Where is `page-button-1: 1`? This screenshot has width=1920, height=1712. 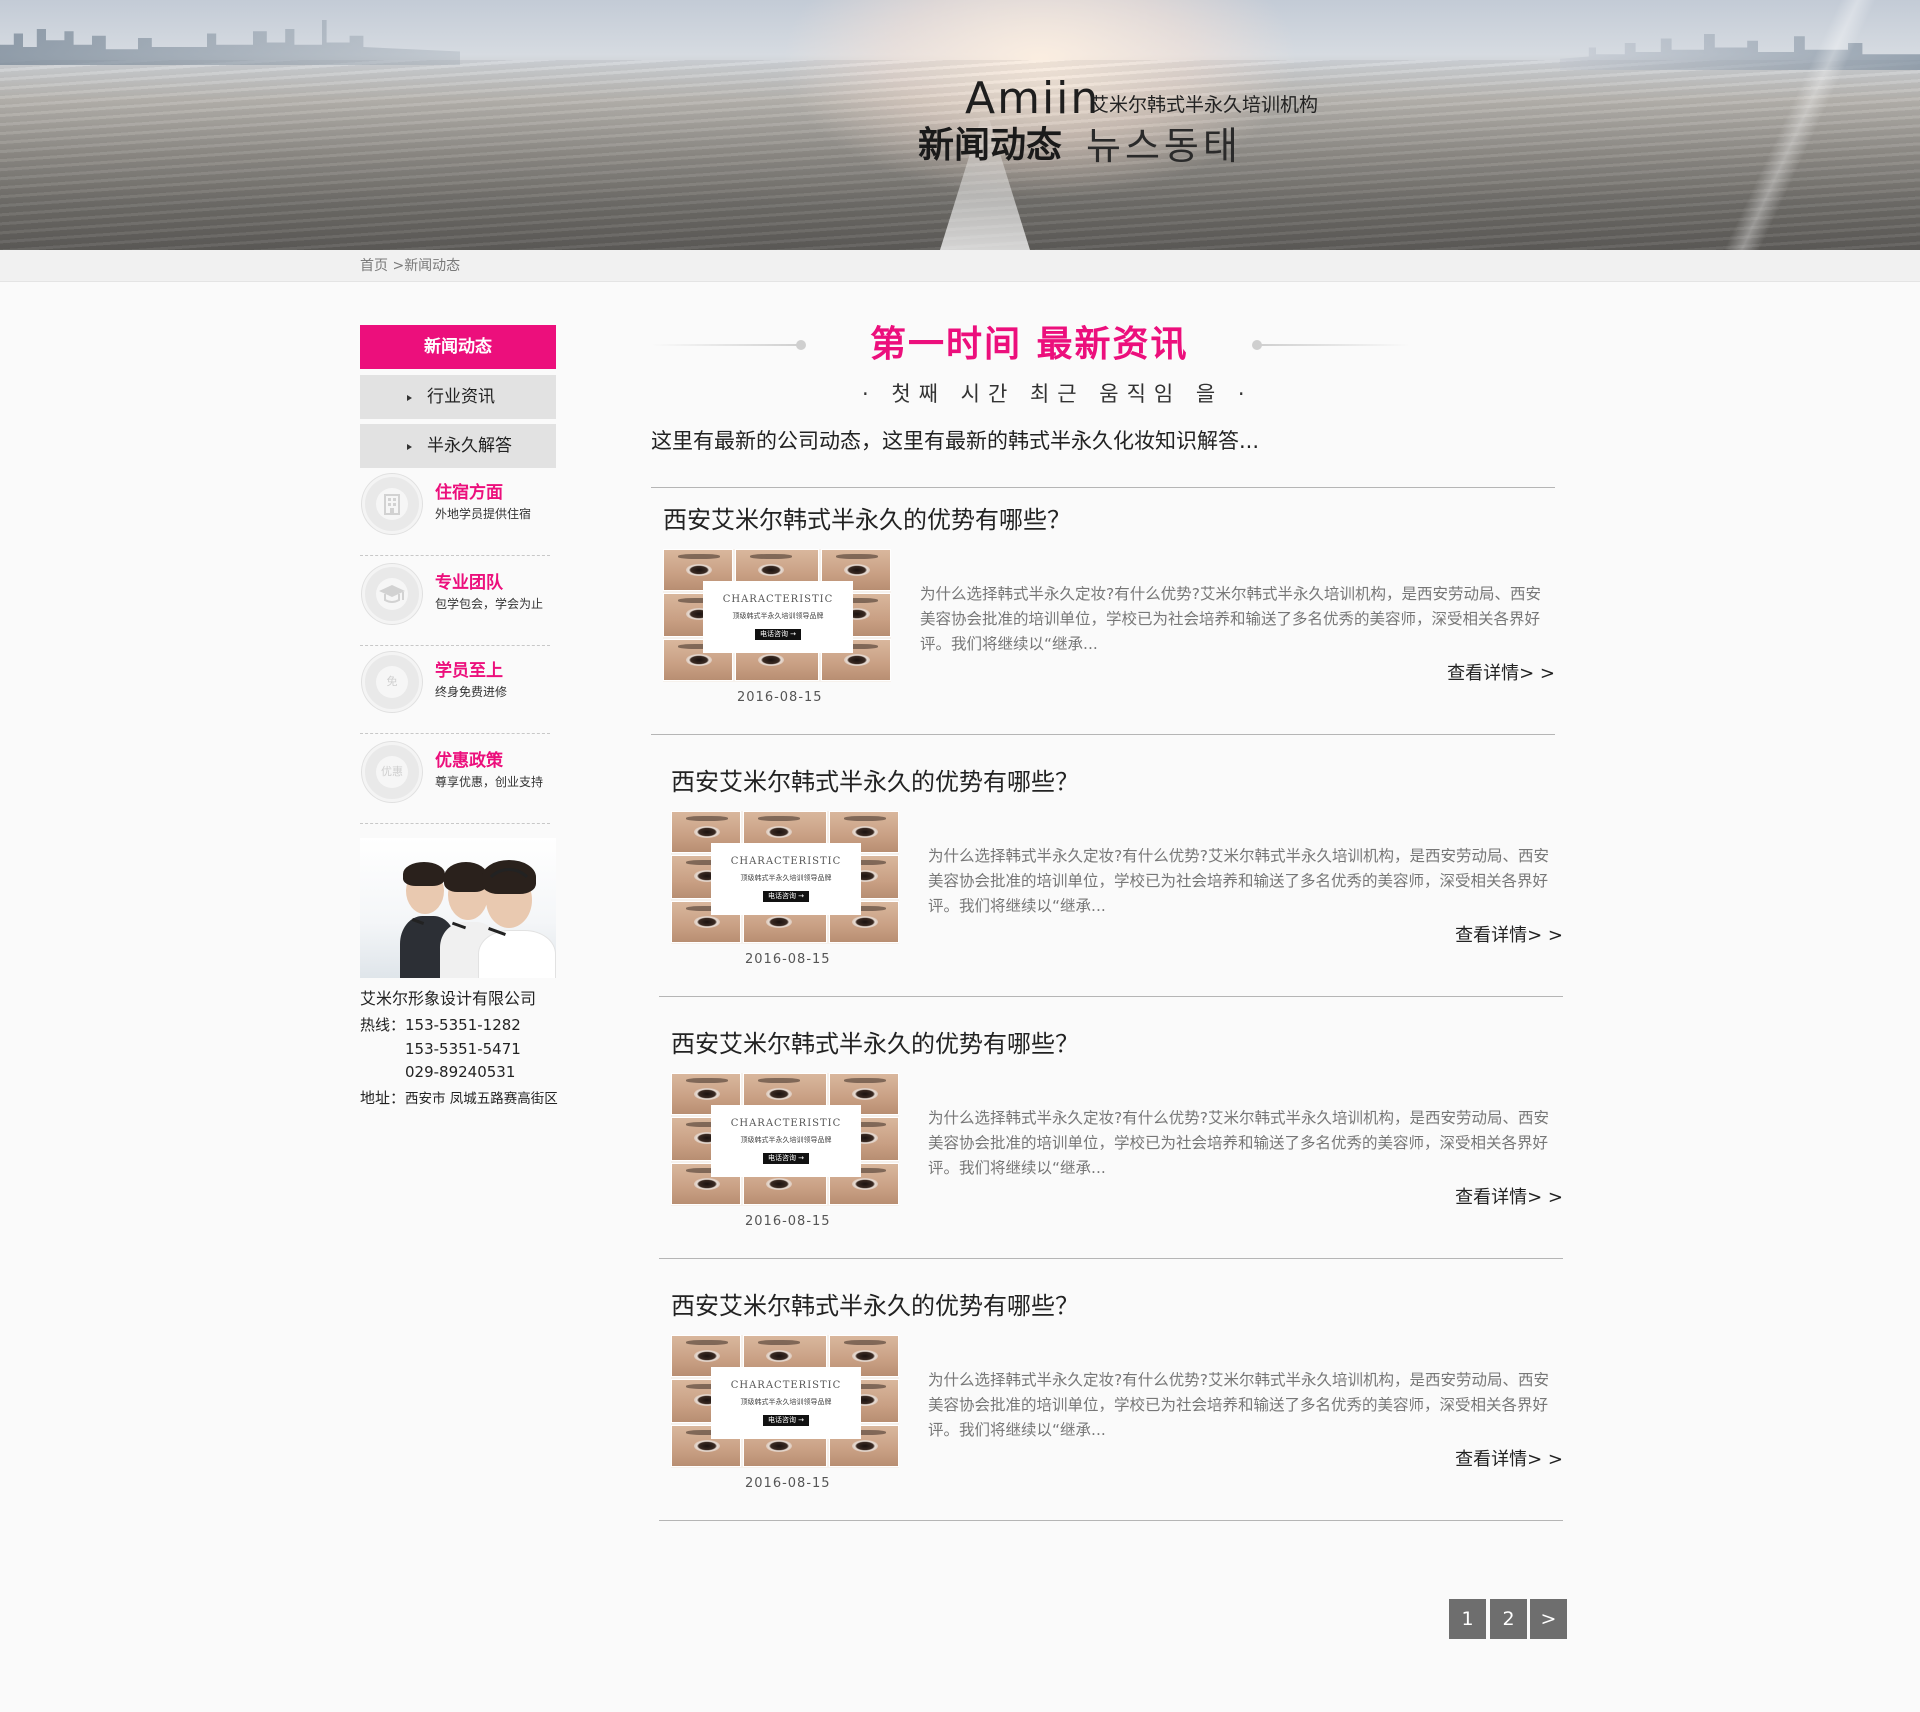 page-button-1: 1 is located at coordinates (1467, 1619).